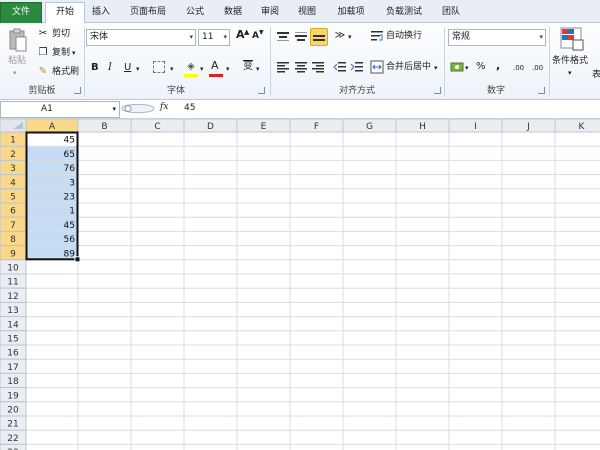  Describe the element at coordinates (408, 67) in the screenshot. I see `merge-center-button: 合并后居中` at that location.